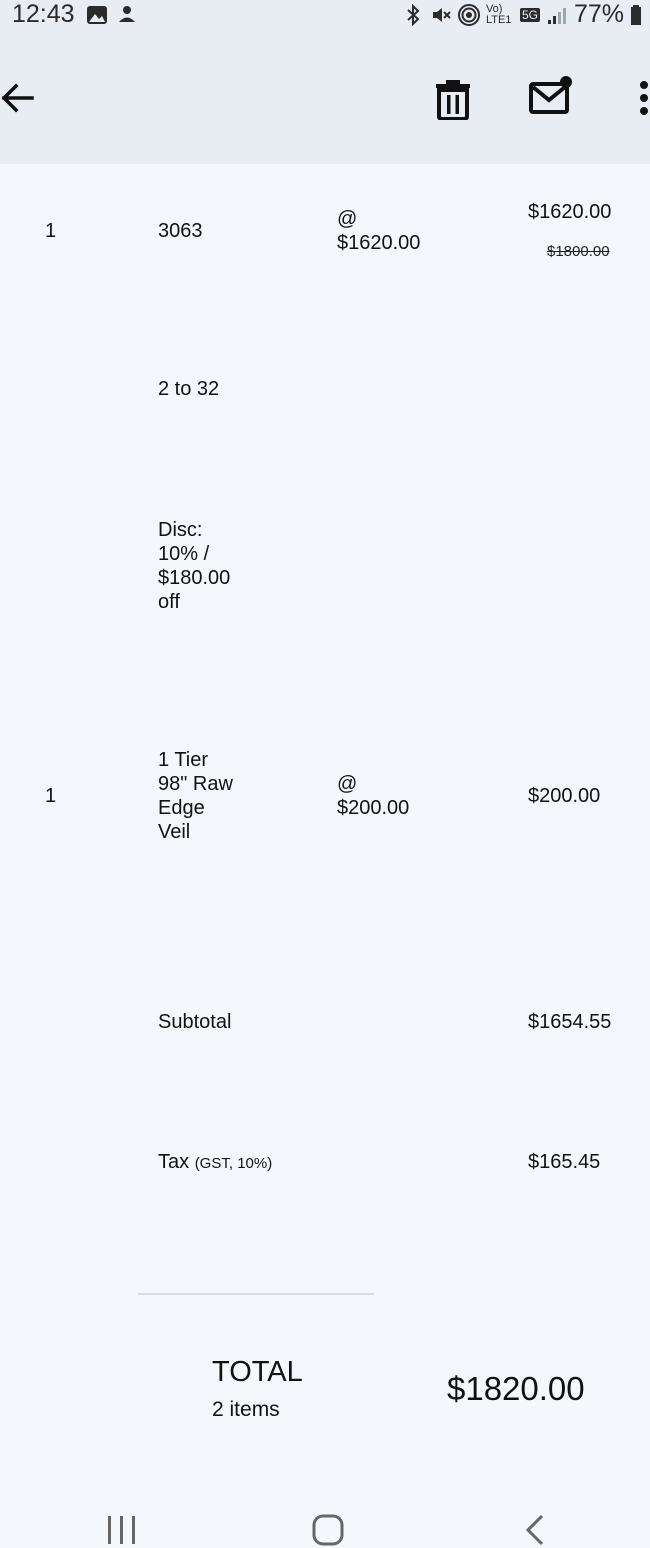  I want to click on tax-label: Tax, so click(174, 1162).